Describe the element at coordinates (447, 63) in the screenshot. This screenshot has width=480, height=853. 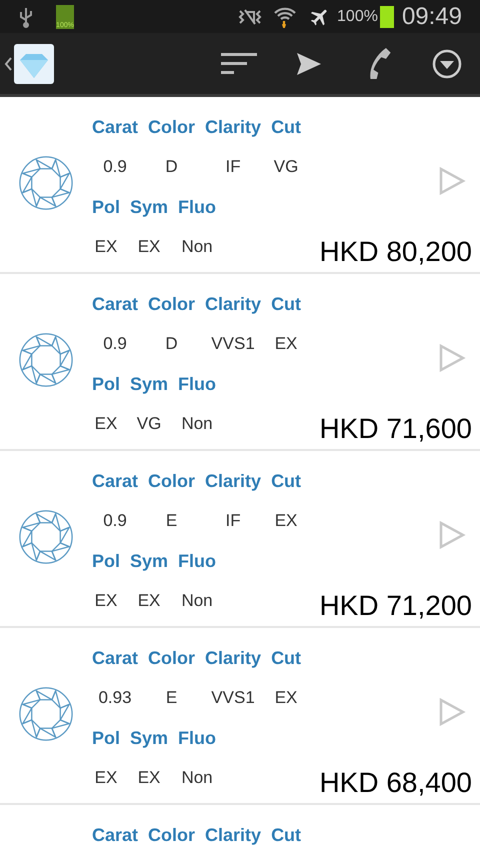
I see `dropdown-circle-icon` at that location.